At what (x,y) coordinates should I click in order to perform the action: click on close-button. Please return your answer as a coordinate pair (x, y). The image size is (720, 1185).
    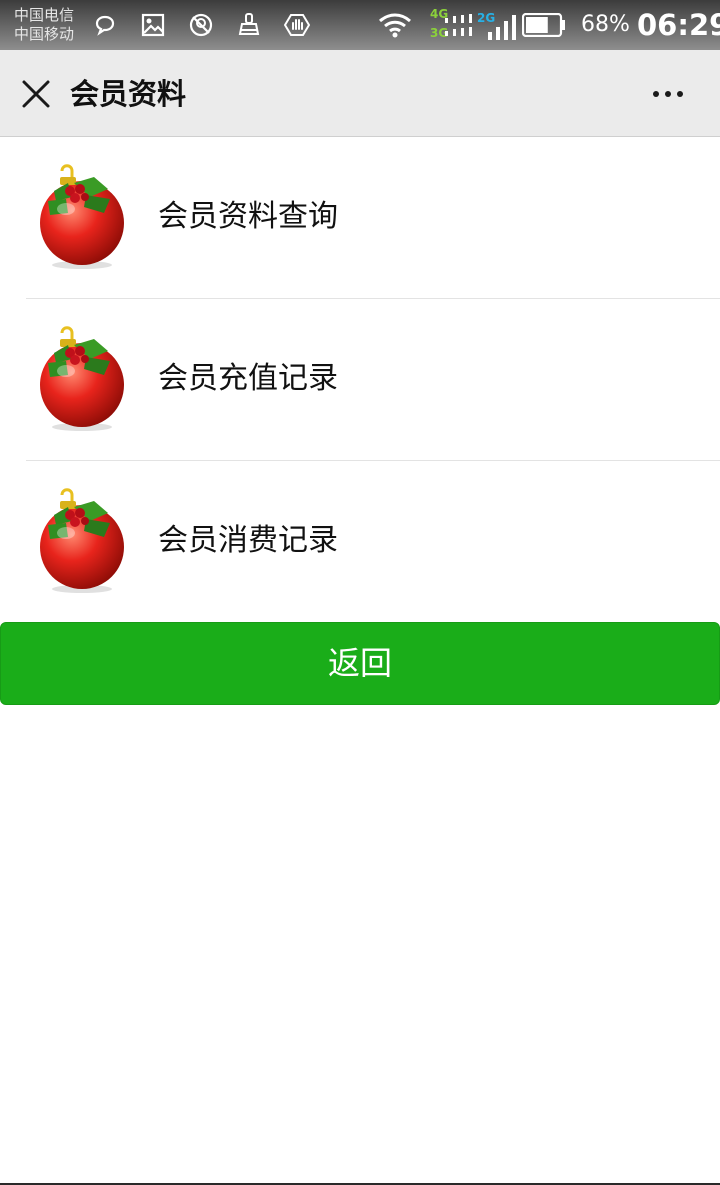
    Looking at the image, I should click on (36, 94).